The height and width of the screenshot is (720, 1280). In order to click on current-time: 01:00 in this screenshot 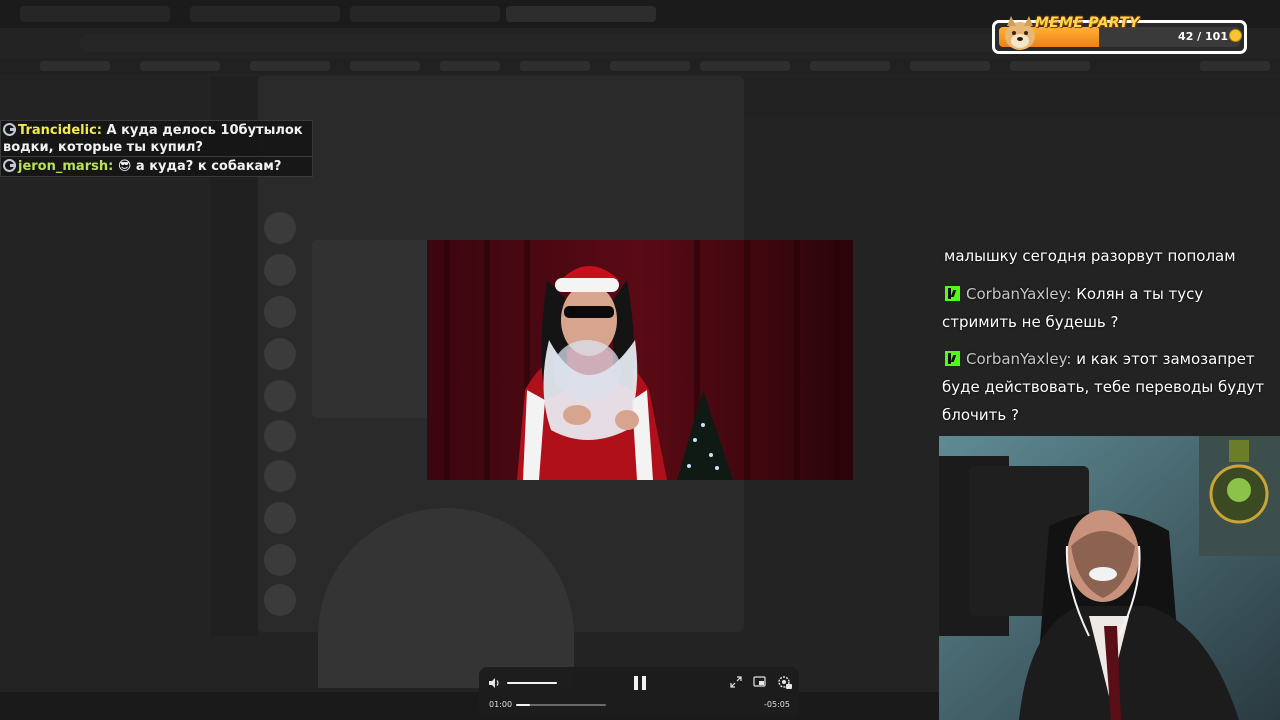, I will do `click(501, 704)`.